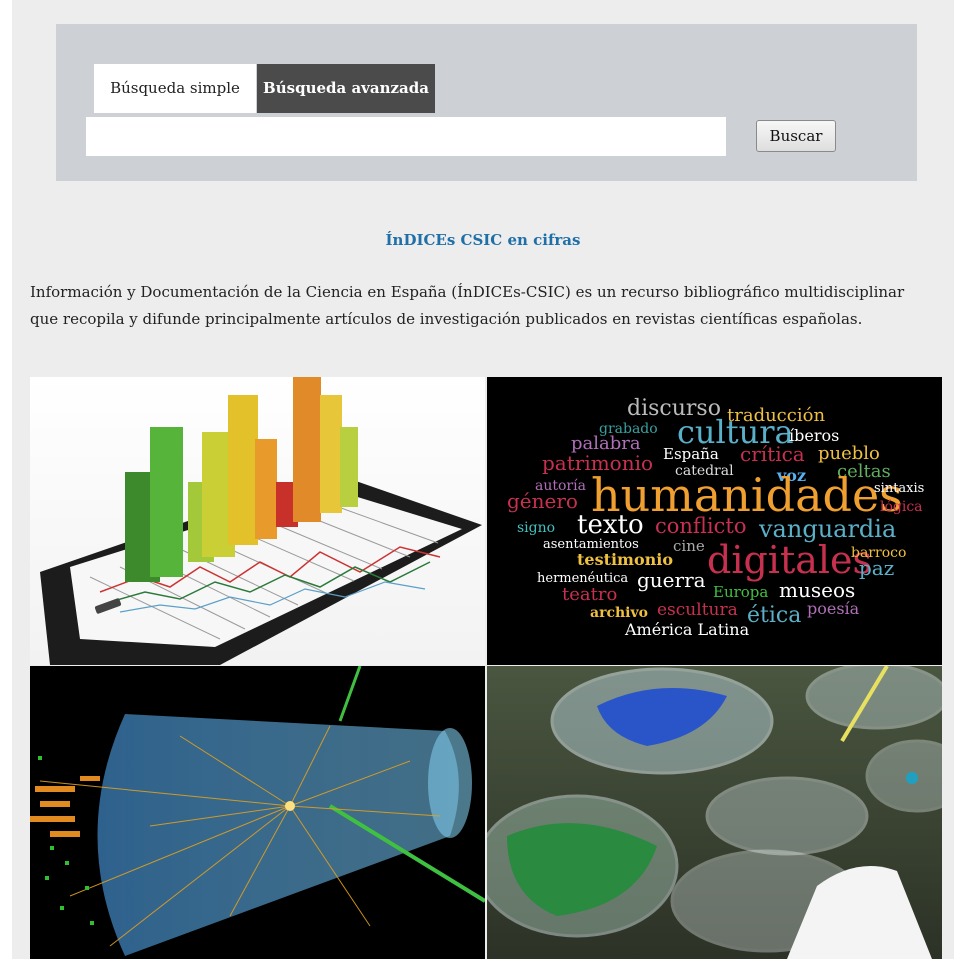 This screenshot has height=959, width=954. I want to click on word-poesia: poesía, so click(833, 608).